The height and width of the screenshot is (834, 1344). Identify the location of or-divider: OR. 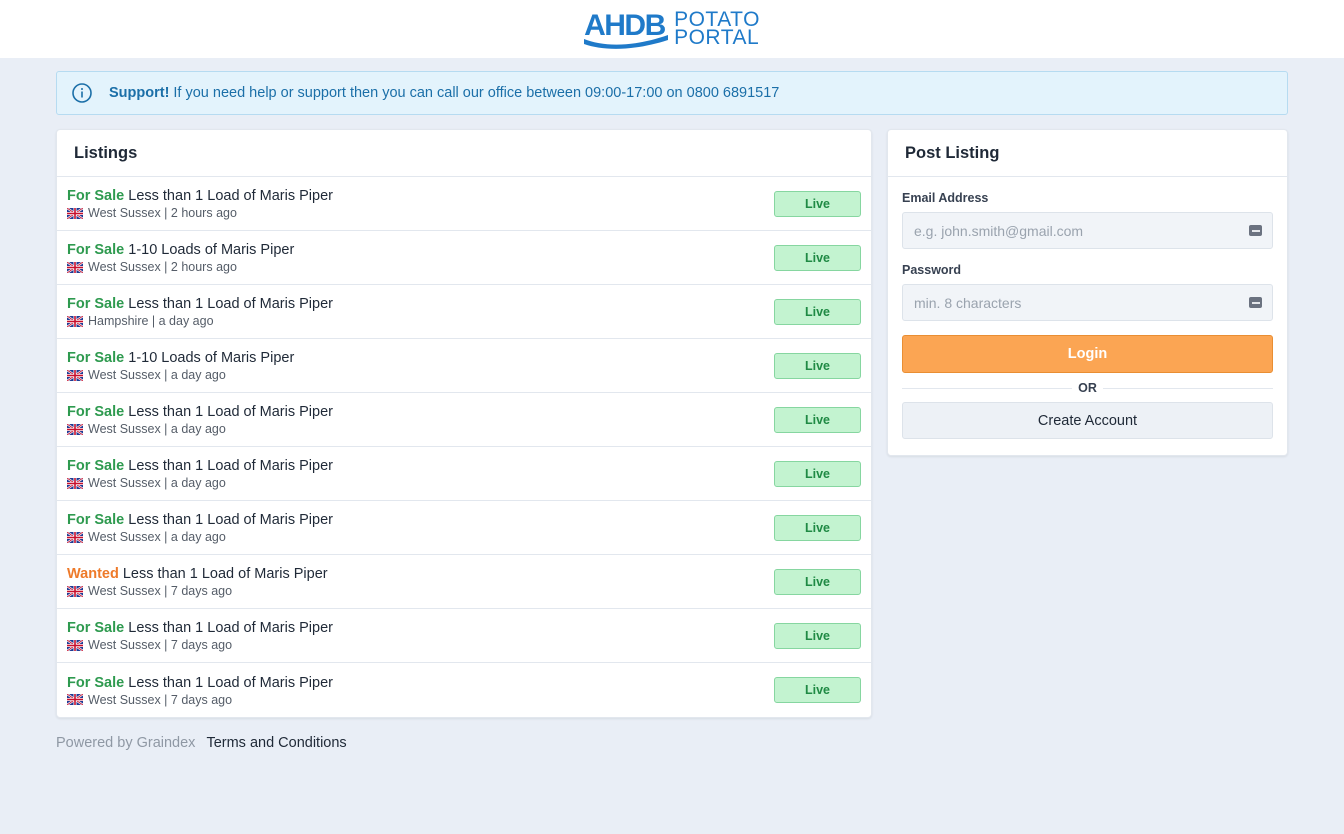
(1087, 387).